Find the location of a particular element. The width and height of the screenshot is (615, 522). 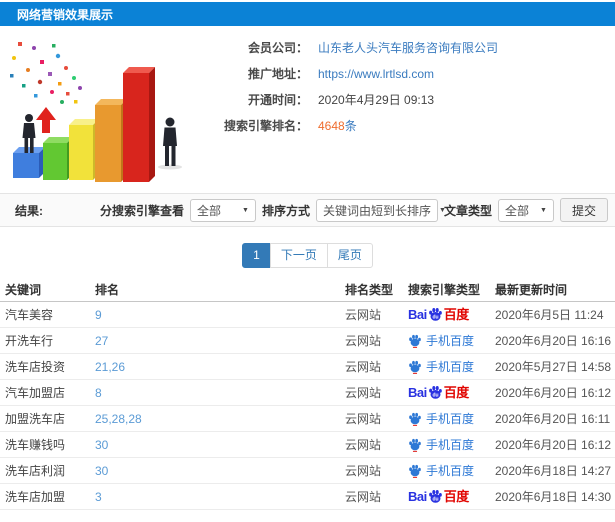

member-company-link: 山东老人头汽车服务咨询有限公司 is located at coordinates (408, 48).